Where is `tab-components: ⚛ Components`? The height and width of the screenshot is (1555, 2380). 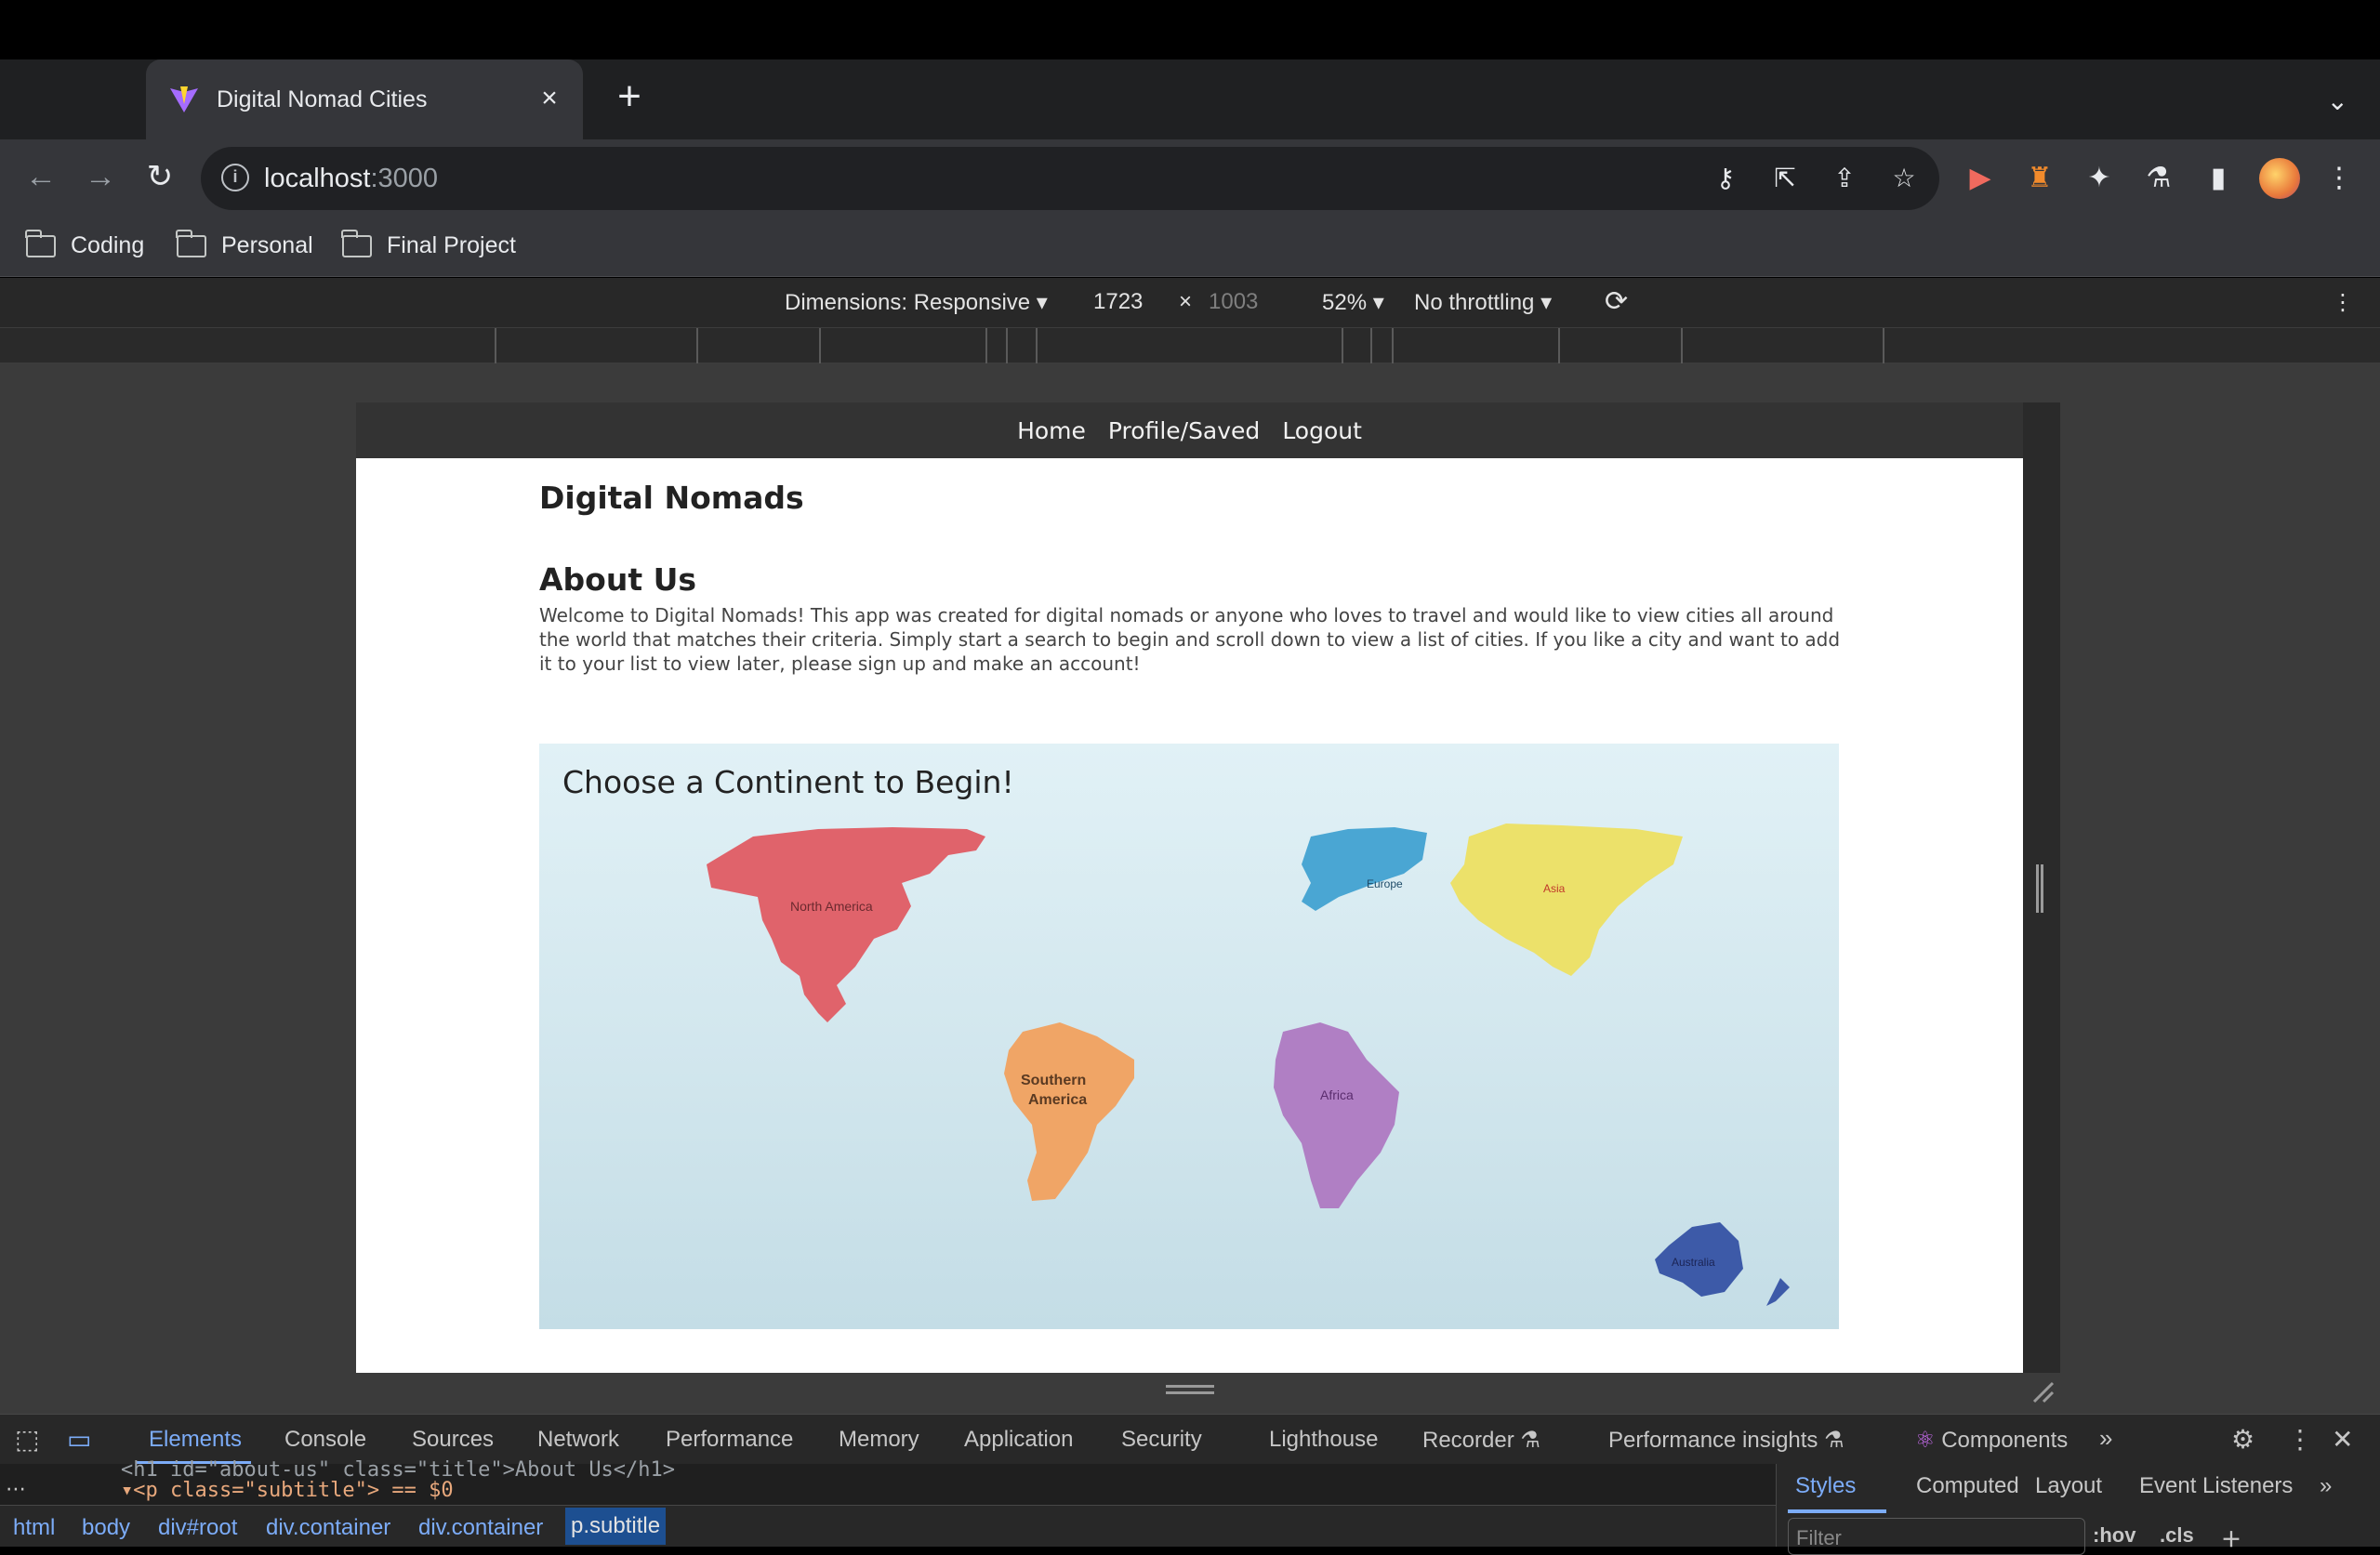
tab-components: ⚛ Components is located at coordinates (1991, 1440).